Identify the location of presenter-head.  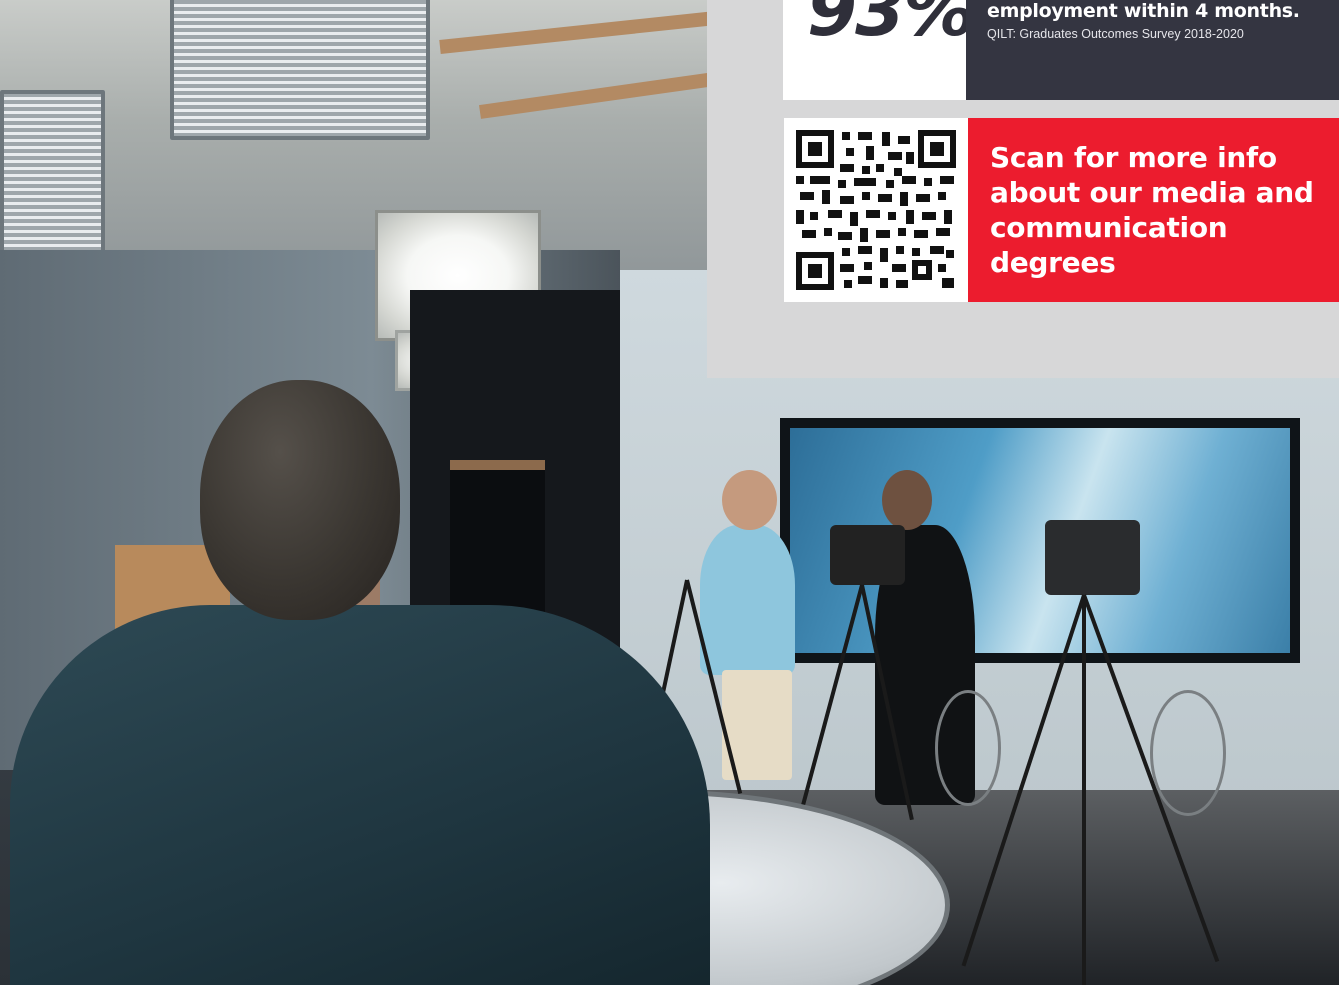
(300, 500).